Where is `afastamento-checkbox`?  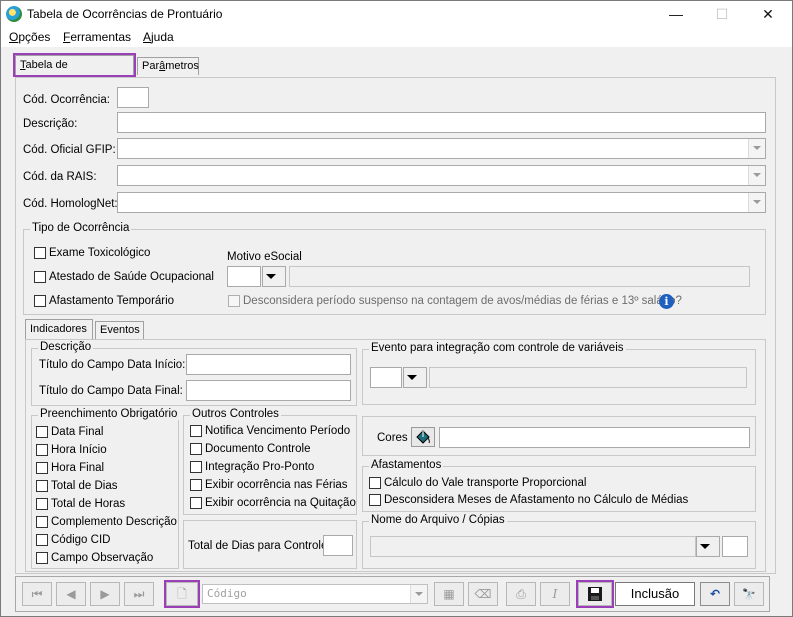 afastamento-checkbox is located at coordinates (40, 301).